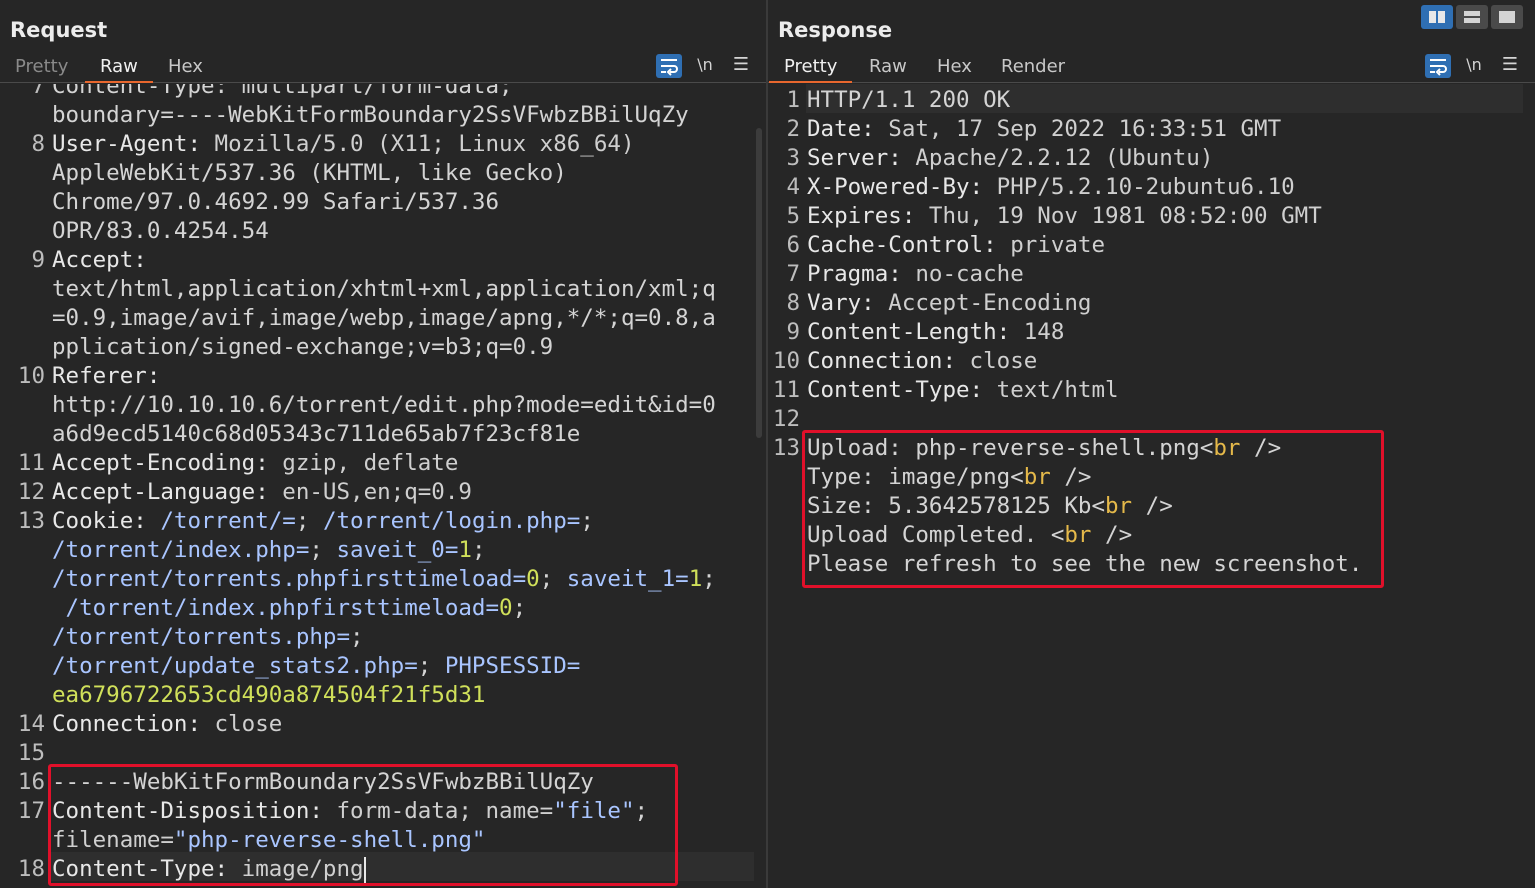 This screenshot has width=1535, height=888. I want to click on code-text: Date: Sat, 17 Sep 2022 16:33:51 GMT, so click(1044, 129).